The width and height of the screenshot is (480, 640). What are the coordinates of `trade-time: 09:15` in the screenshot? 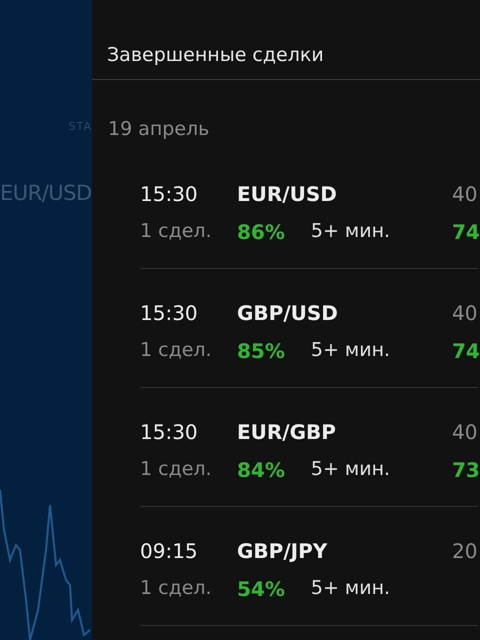 It's located at (169, 551).